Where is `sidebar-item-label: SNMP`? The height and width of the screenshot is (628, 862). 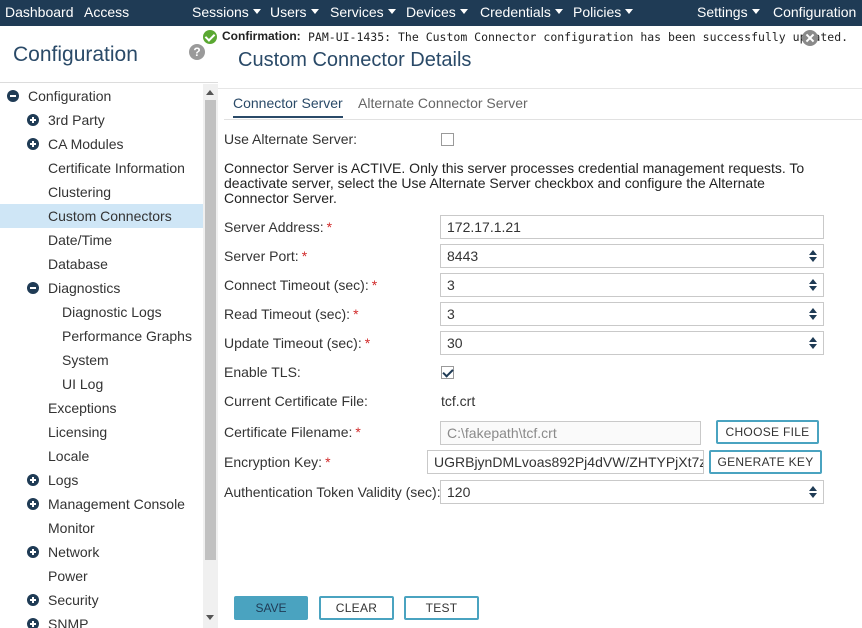 sidebar-item-label: SNMP is located at coordinates (68, 622).